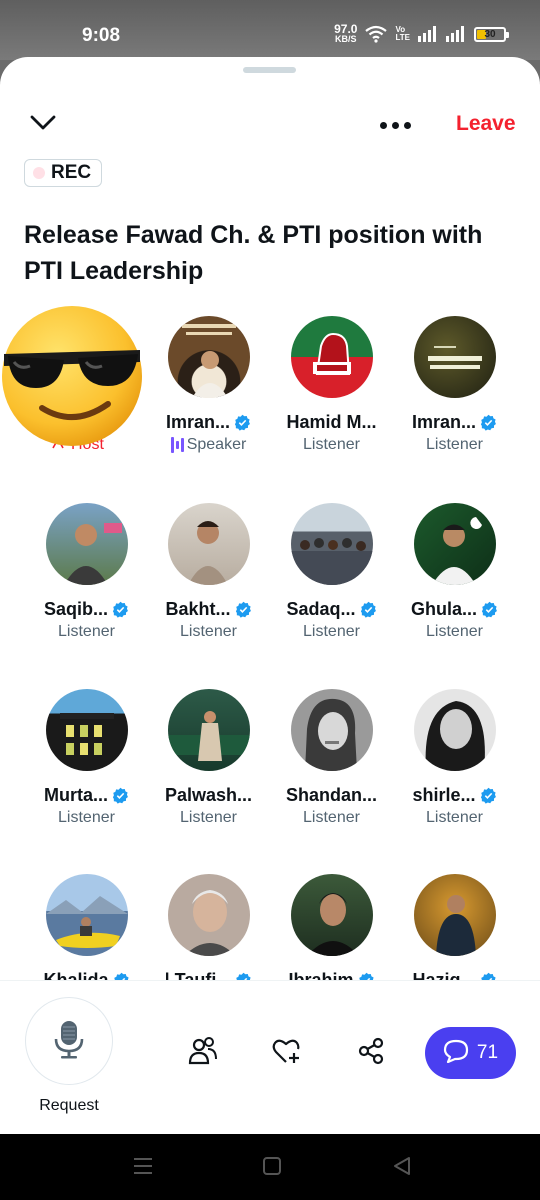  I want to click on bottom-action-bar: Request 71, so click(270, 1057).